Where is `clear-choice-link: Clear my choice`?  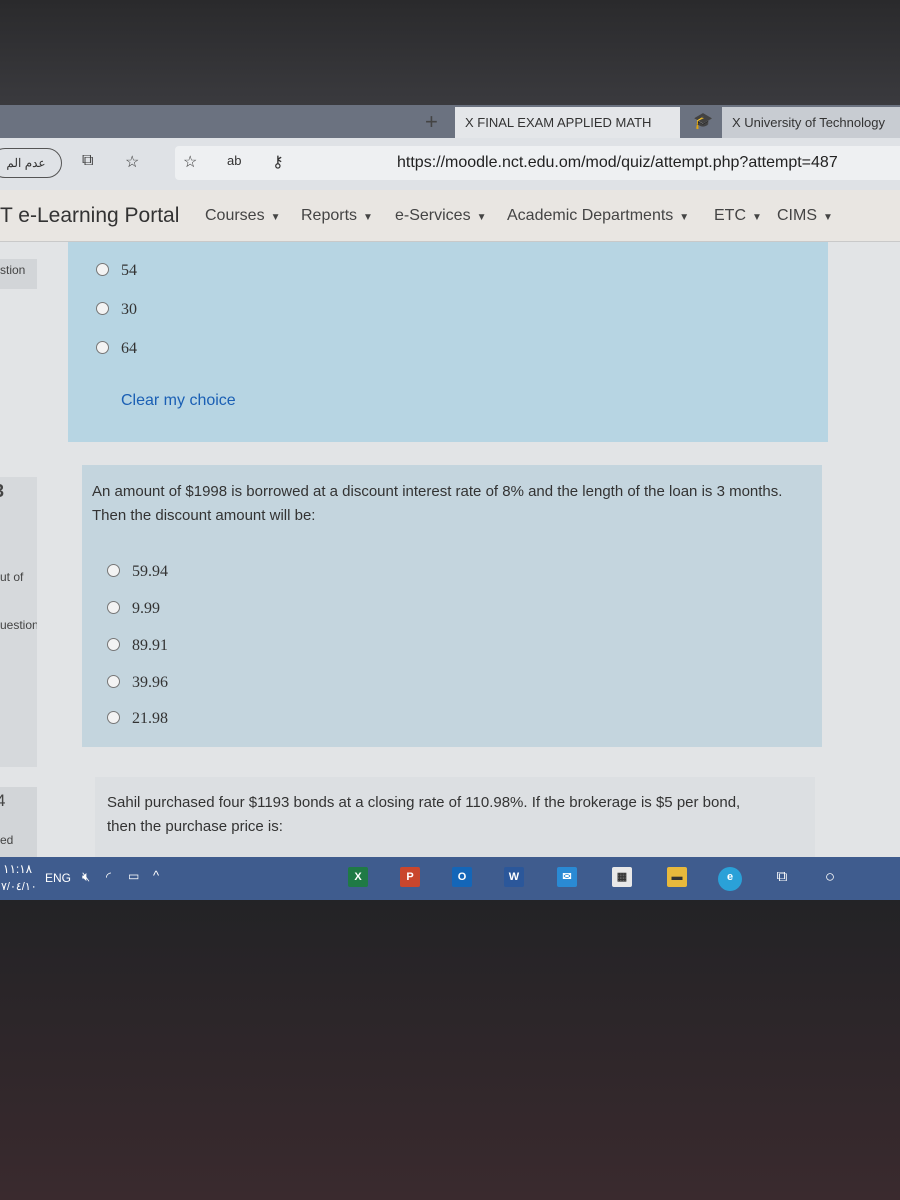
clear-choice-link: Clear my choice is located at coordinates (178, 401).